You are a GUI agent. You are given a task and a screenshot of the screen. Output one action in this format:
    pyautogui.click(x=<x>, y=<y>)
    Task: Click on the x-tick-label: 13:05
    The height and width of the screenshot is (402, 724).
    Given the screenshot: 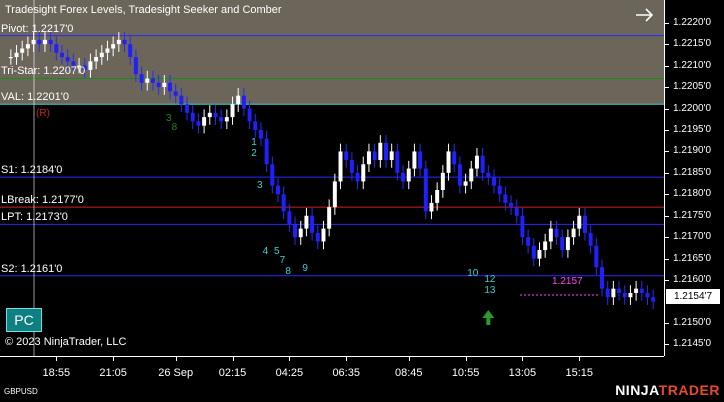 What is the action you would take?
    pyautogui.click(x=522, y=373)
    